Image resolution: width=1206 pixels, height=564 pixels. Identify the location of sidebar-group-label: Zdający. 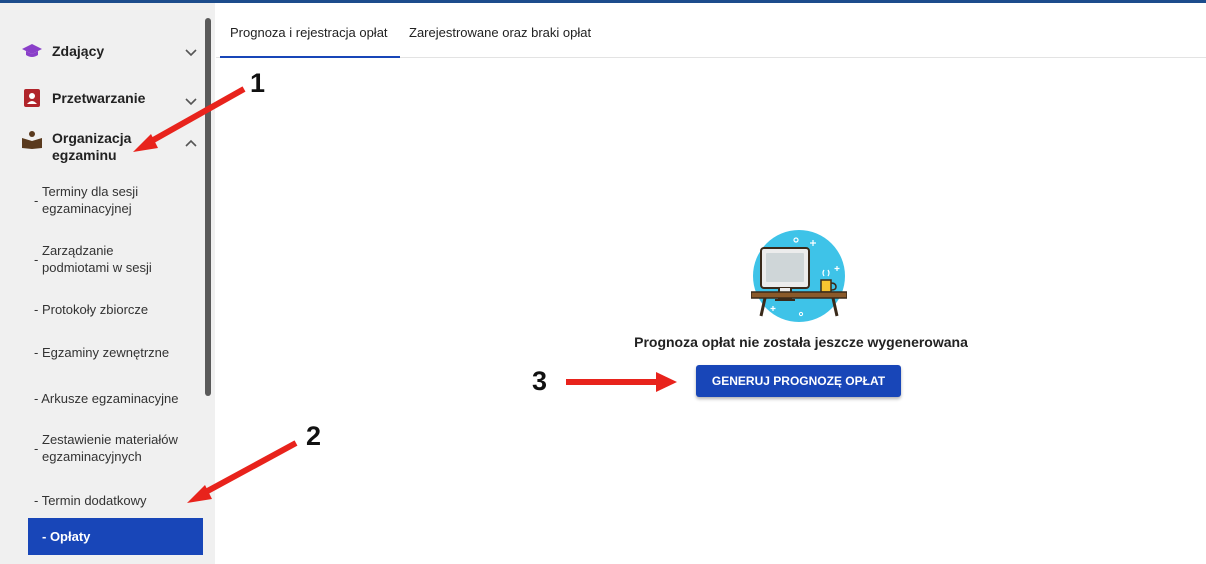
(78, 50).